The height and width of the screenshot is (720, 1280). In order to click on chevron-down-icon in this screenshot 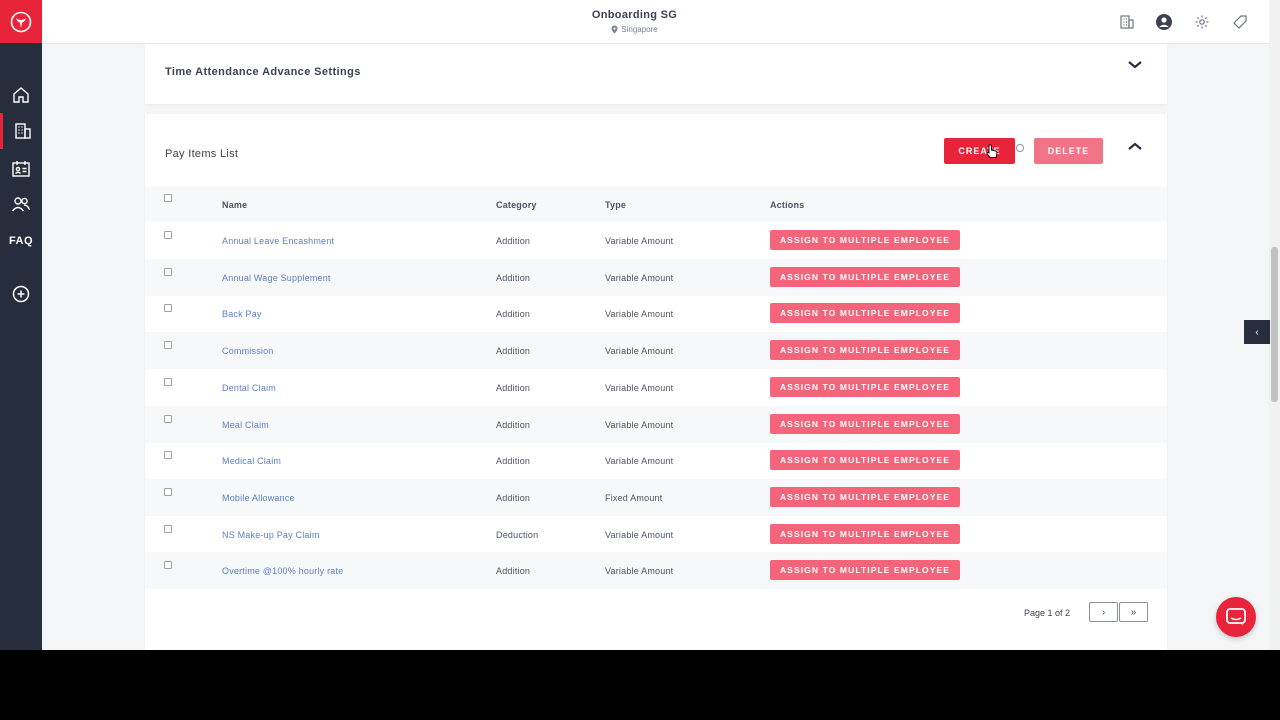, I will do `click(1135, 65)`.